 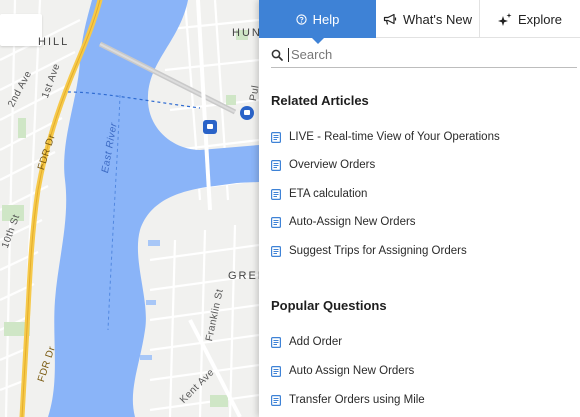 I want to click on related-article-item: Suggest Trips for Assigning Orders, so click(x=369, y=251).